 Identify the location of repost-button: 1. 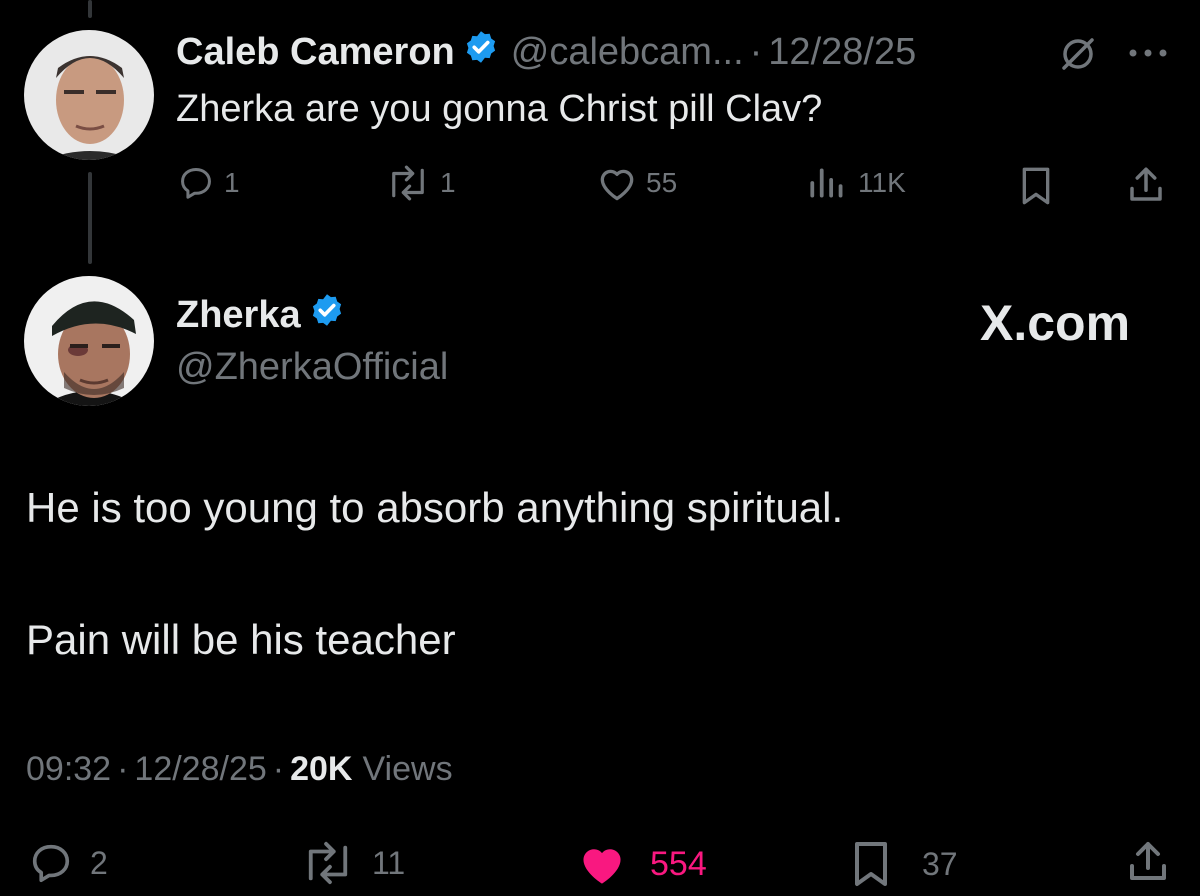
(420, 183).